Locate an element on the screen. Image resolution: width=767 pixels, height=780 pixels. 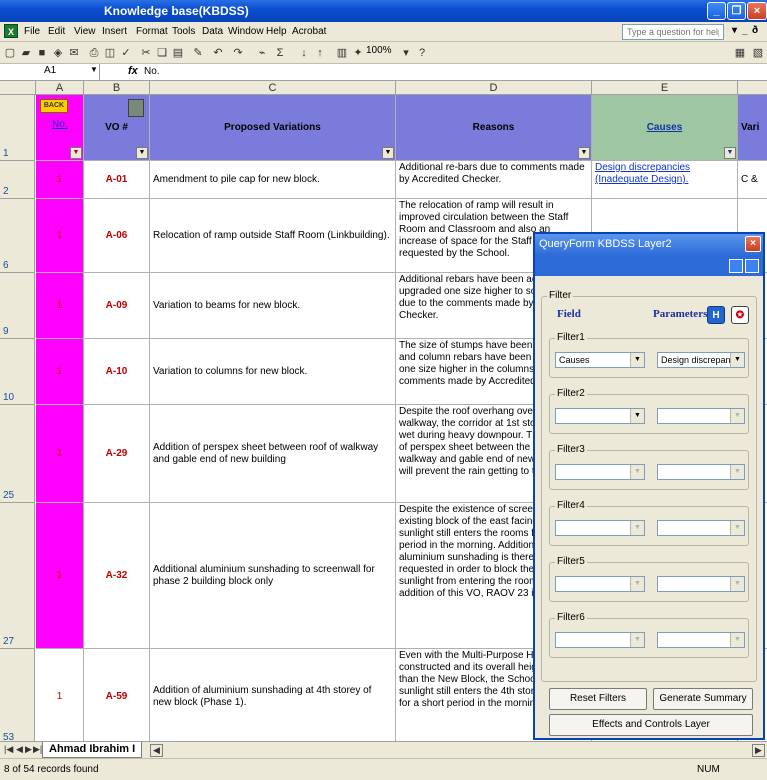
header-vo-cell: VO # ▼ is located at coordinates (117, 128).